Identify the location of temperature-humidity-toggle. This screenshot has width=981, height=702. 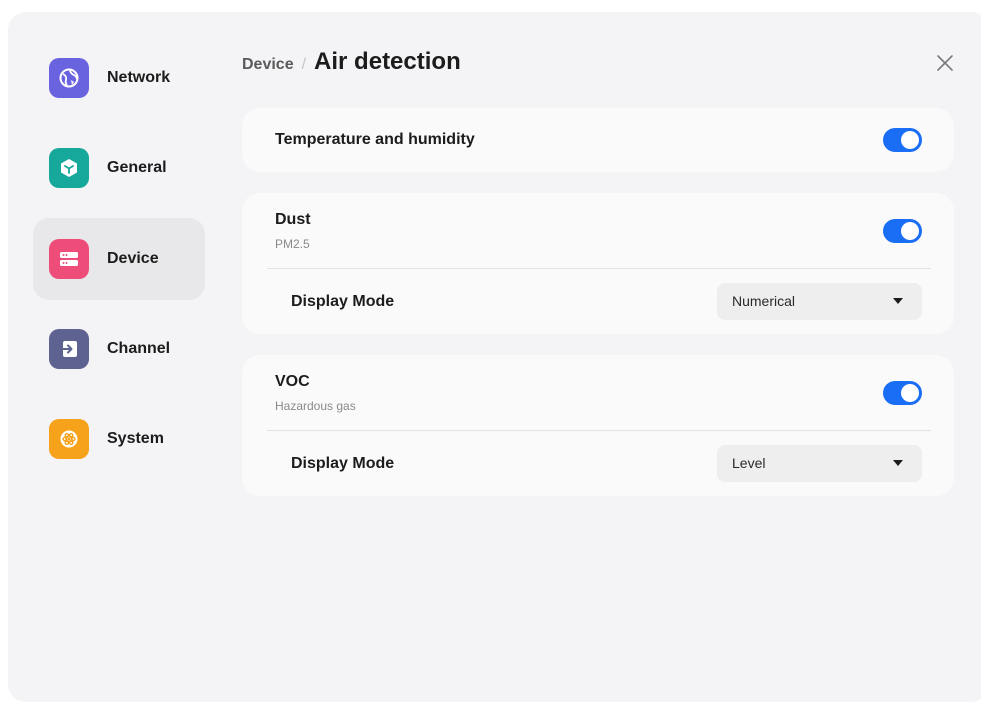
(902, 140).